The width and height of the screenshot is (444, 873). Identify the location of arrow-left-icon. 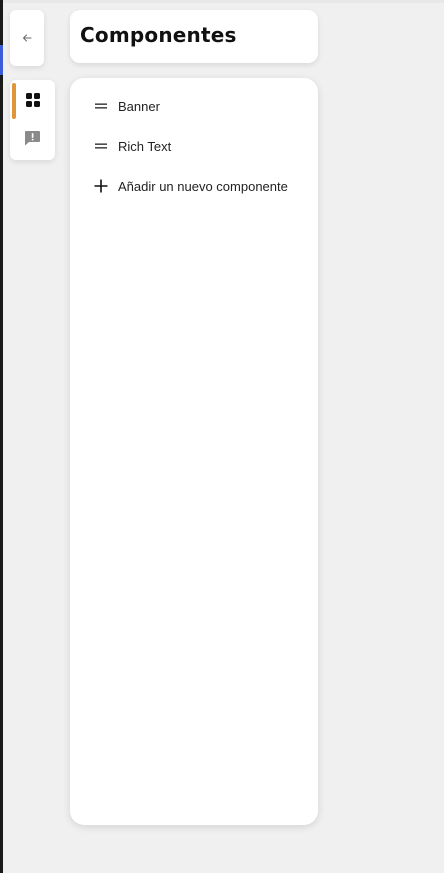
(27, 38).